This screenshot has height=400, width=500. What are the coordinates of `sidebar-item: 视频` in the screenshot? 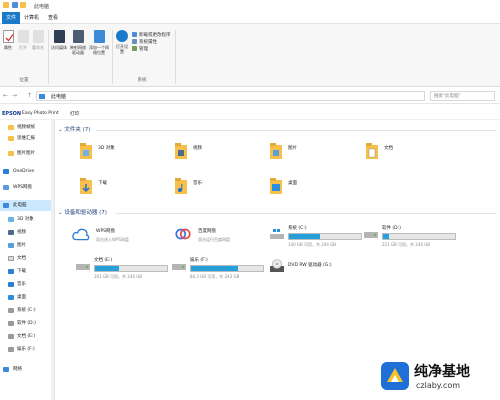 It's located at (27, 232).